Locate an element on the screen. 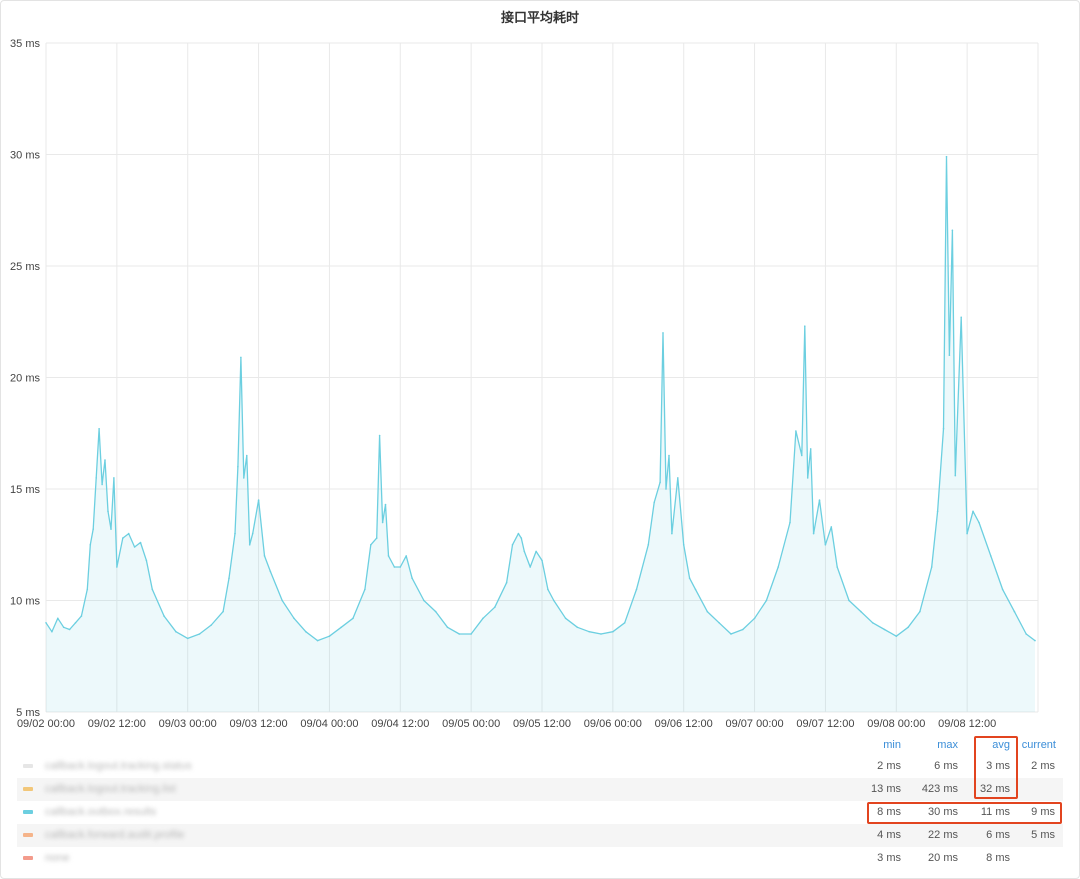 This screenshot has height=879, width=1080. legend-value-current: 5 ms is located at coordinates (1043, 835).